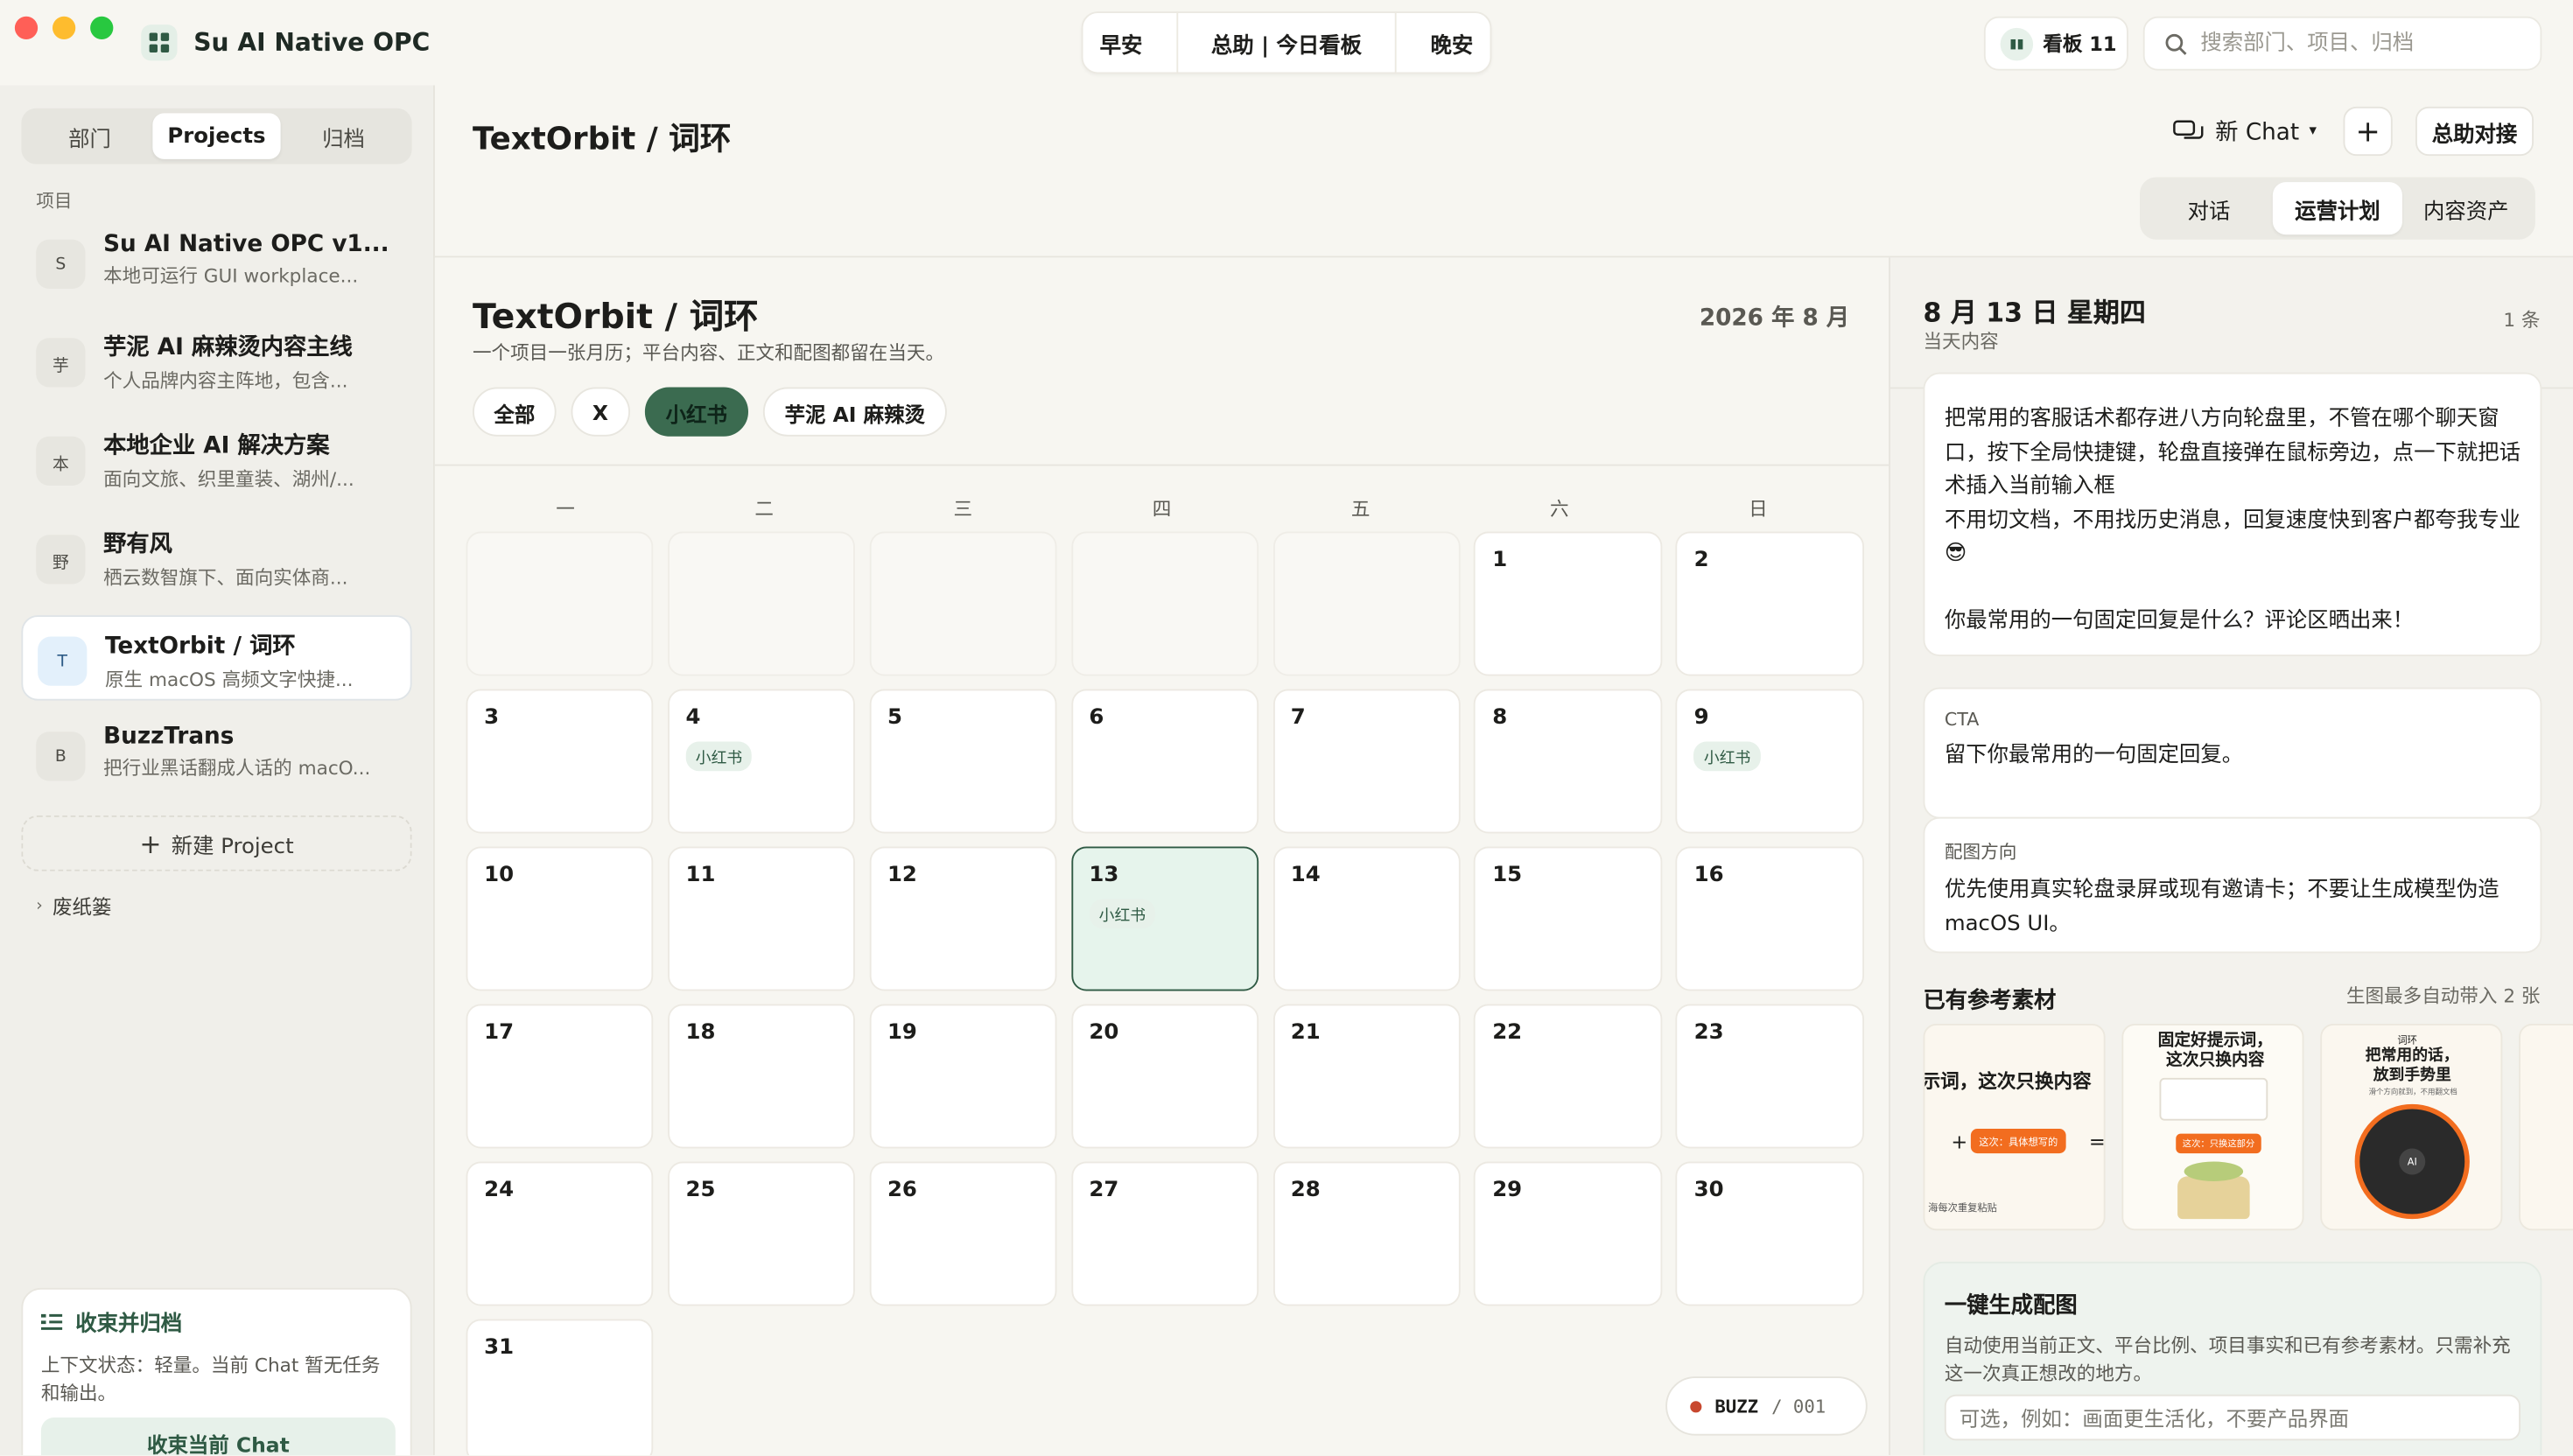  What do you see at coordinates (963, 761) in the screenshot?
I see `calendar-day: 5` at bounding box center [963, 761].